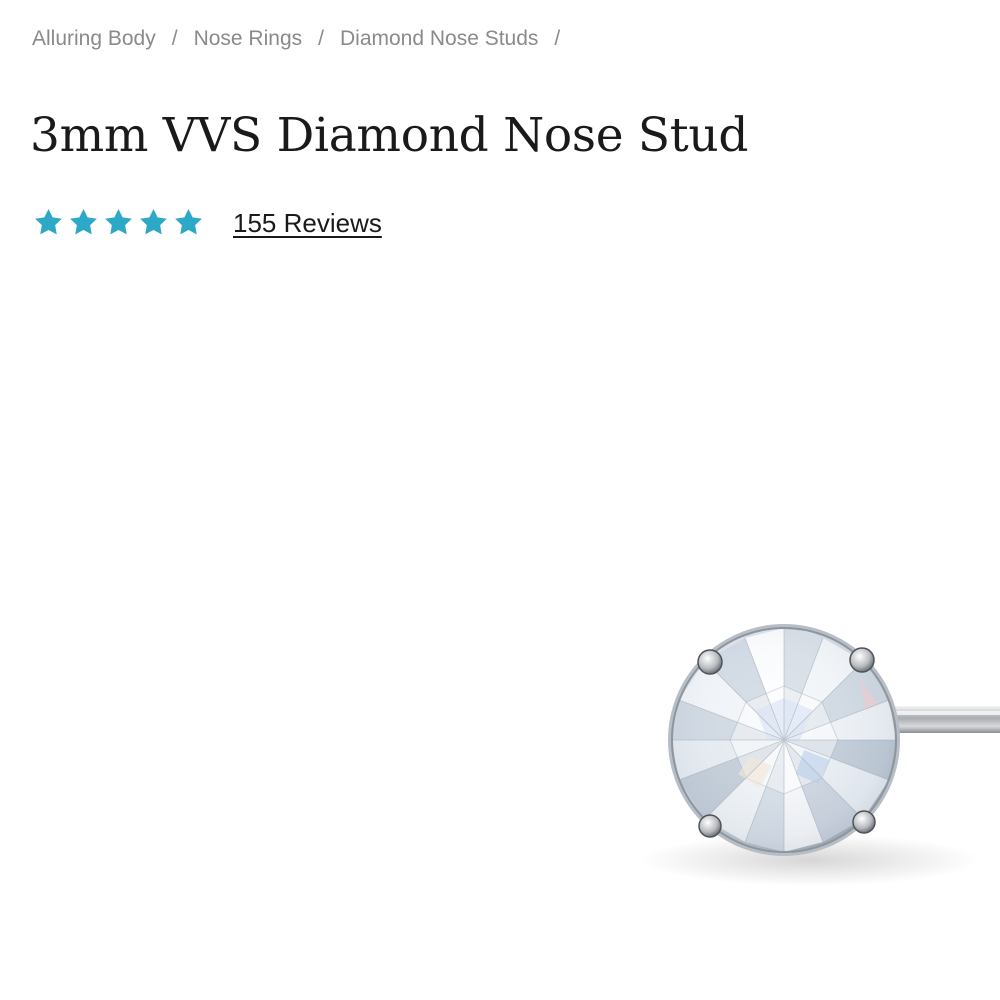 Image resolution: width=1000 pixels, height=1000 pixels. Describe the element at coordinates (94, 39) in the screenshot. I see `breadcrumb-link-alluring-body: Alluring Body` at that location.